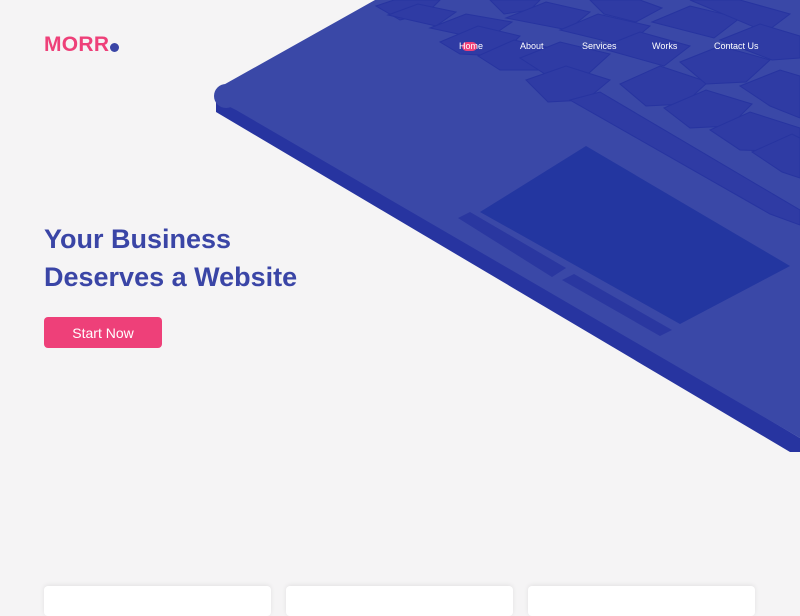  I want to click on start-now-button: Start Now, so click(103, 332).